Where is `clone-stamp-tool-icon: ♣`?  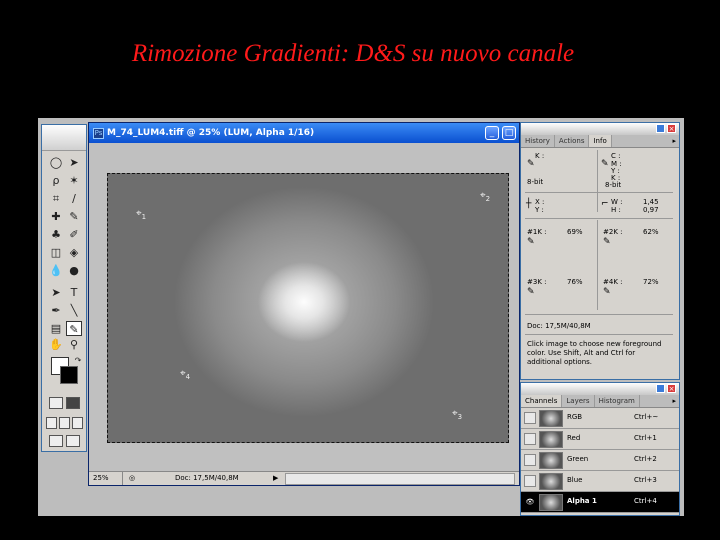
clone-stamp-tool-icon: ♣ is located at coordinates (56, 234).